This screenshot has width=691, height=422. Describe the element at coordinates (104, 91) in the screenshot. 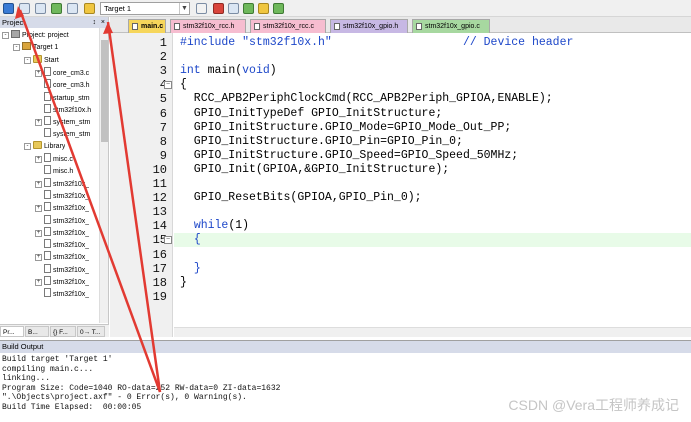

I see `scroll-thumb` at that location.